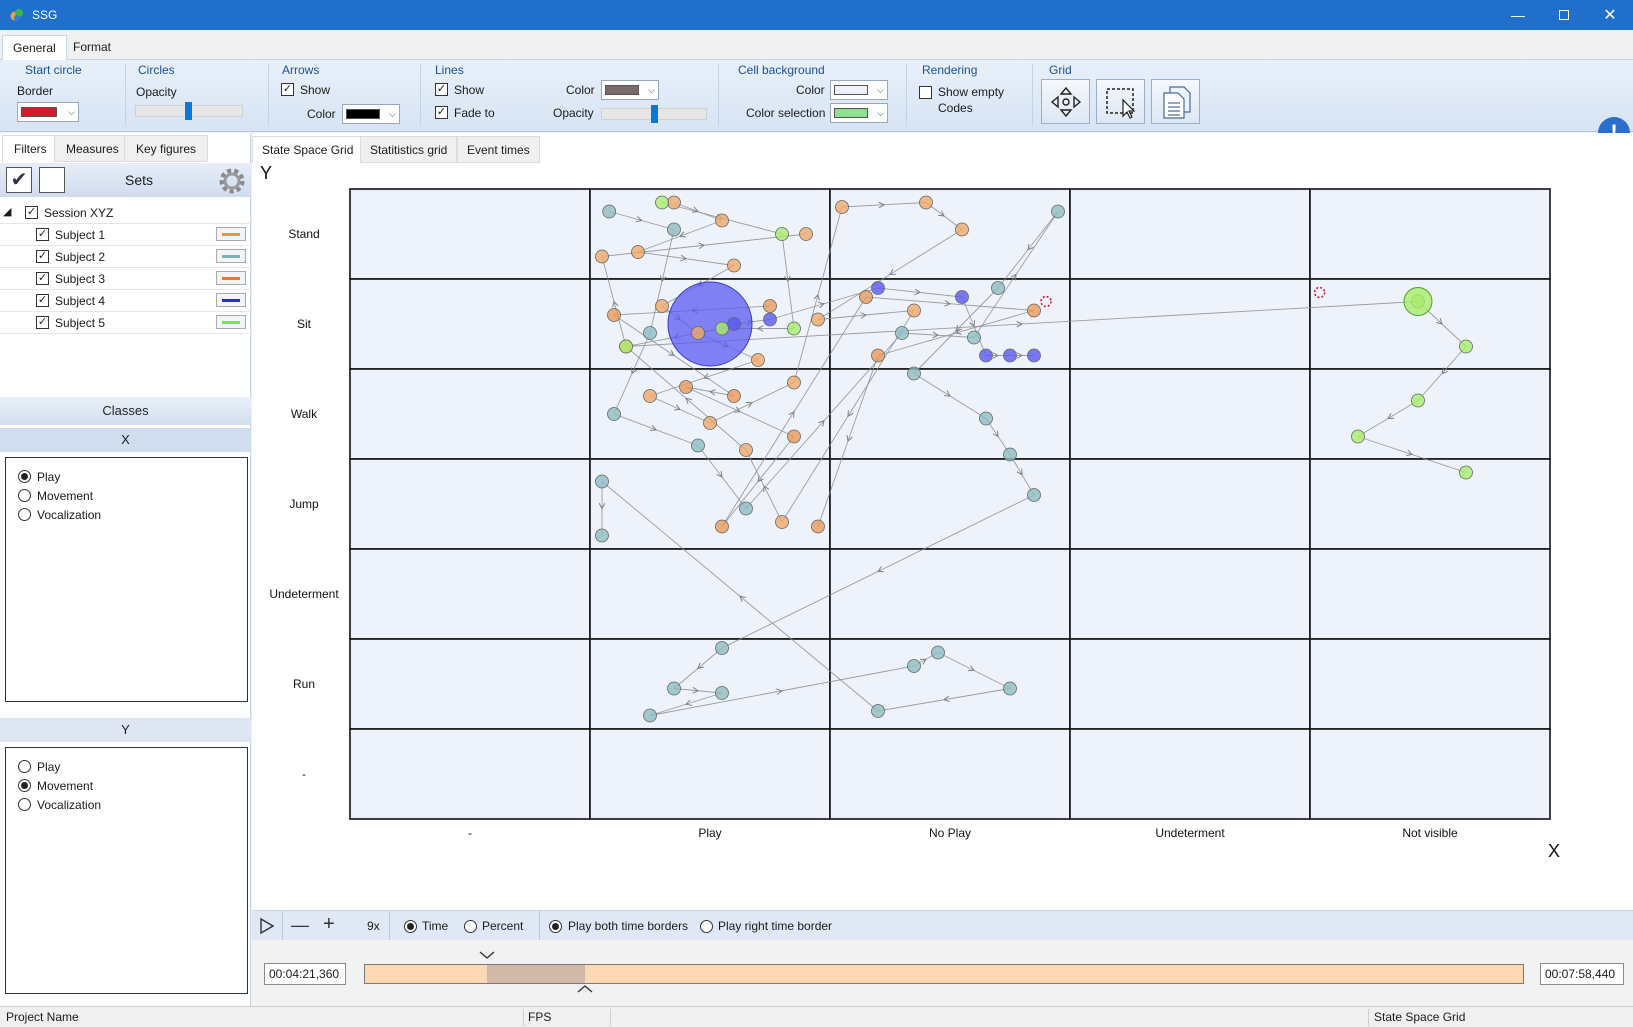 This screenshot has width=1633, height=1027. Describe the element at coordinates (1175, 101) in the screenshot. I see `copy-button` at that location.